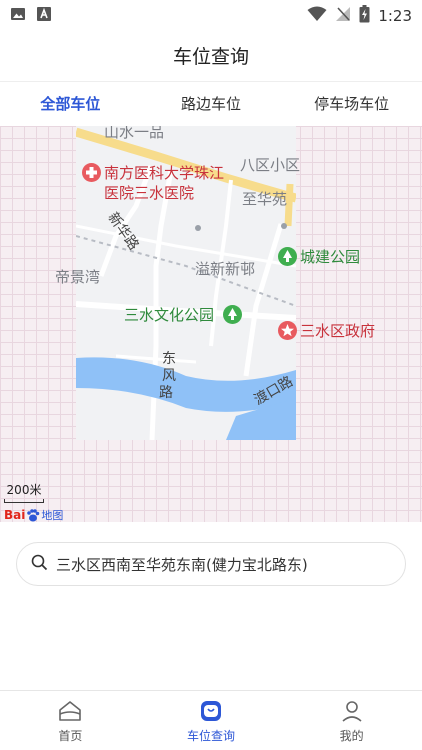 Image resolution: width=422 pixels, height=750 pixels. Describe the element at coordinates (169, 315) in the screenshot. I see `map-label-wenhua-park: 三水文化公园` at that location.